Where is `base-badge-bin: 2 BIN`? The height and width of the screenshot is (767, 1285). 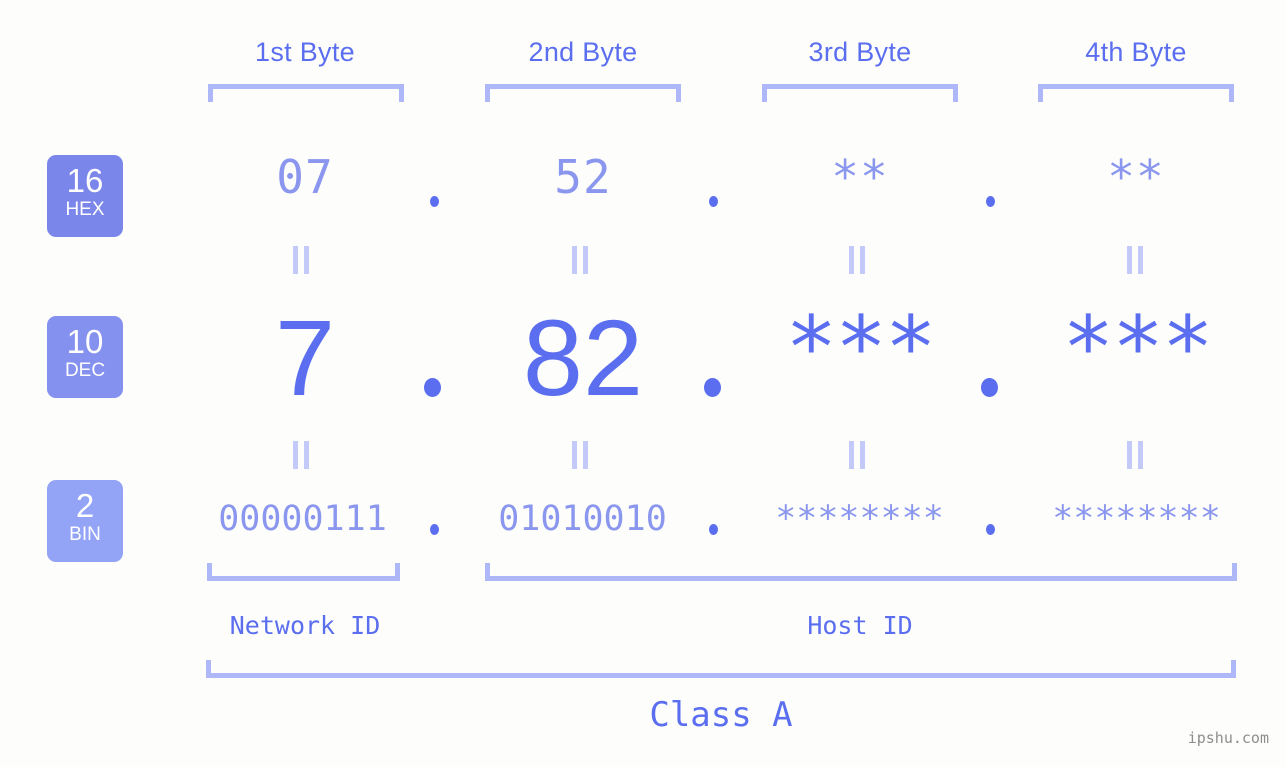
base-badge-bin: 2 BIN is located at coordinates (85, 521).